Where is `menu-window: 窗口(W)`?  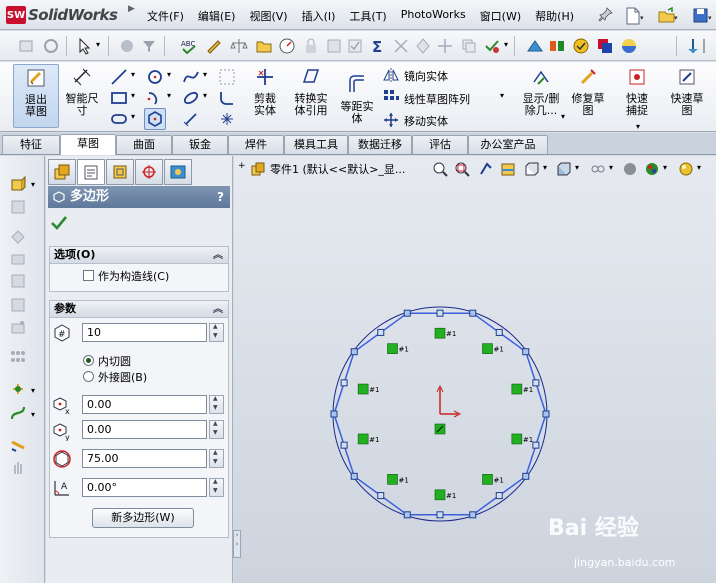
menu-window: 窗口(W) is located at coordinates (500, 16).